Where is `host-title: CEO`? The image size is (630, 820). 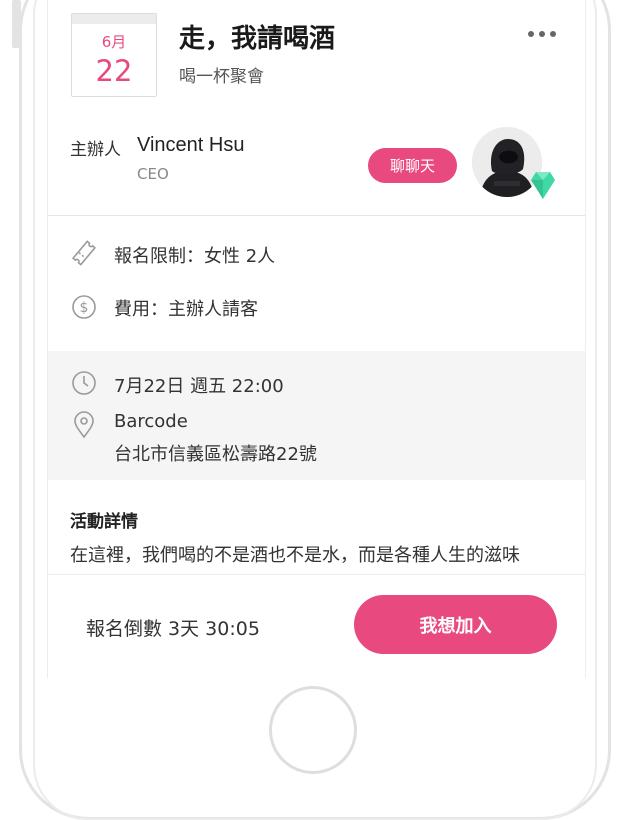
host-title: CEO is located at coordinates (153, 174).